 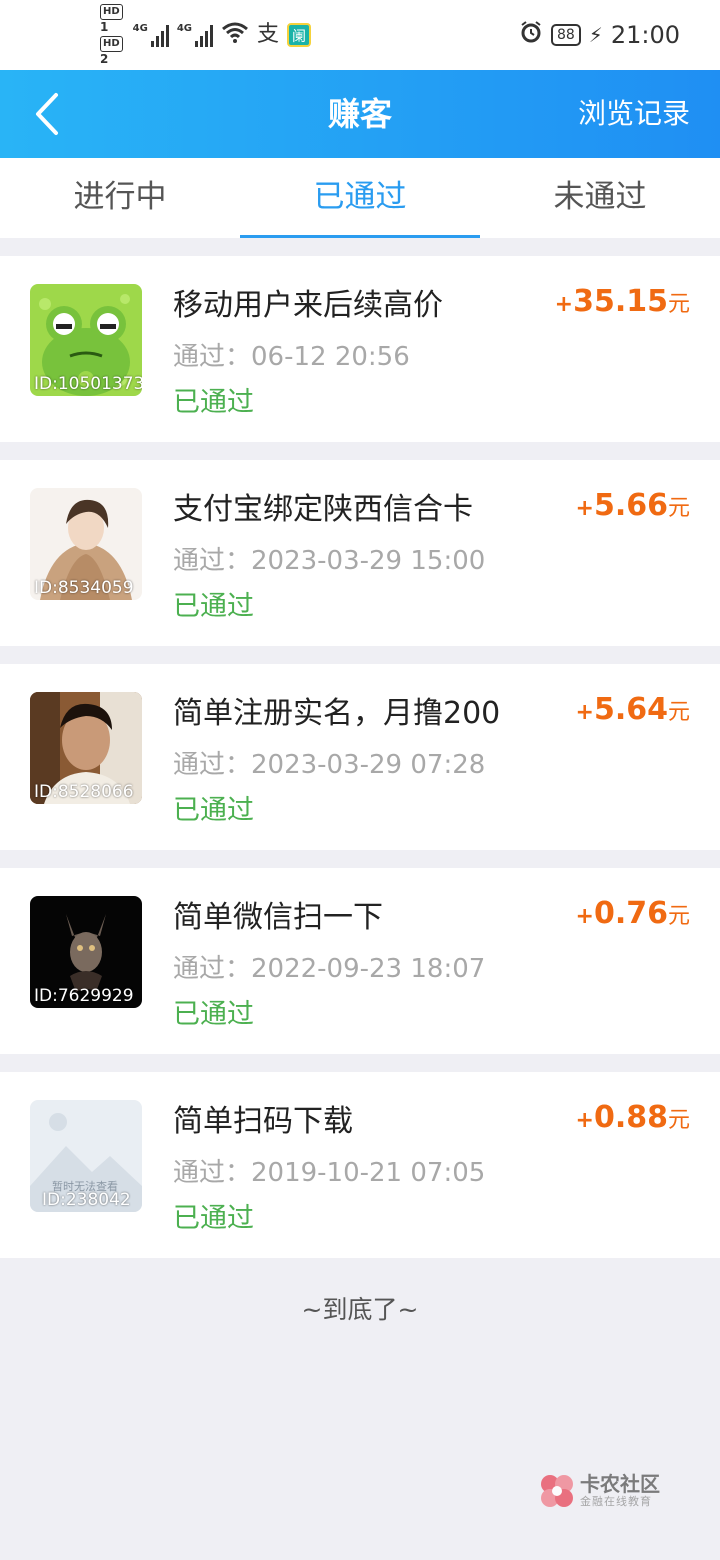 What do you see at coordinates (84, 792) in the screenshot?
I see `thumbnail-id: ID:8528066` at bounding box center [84, 792].